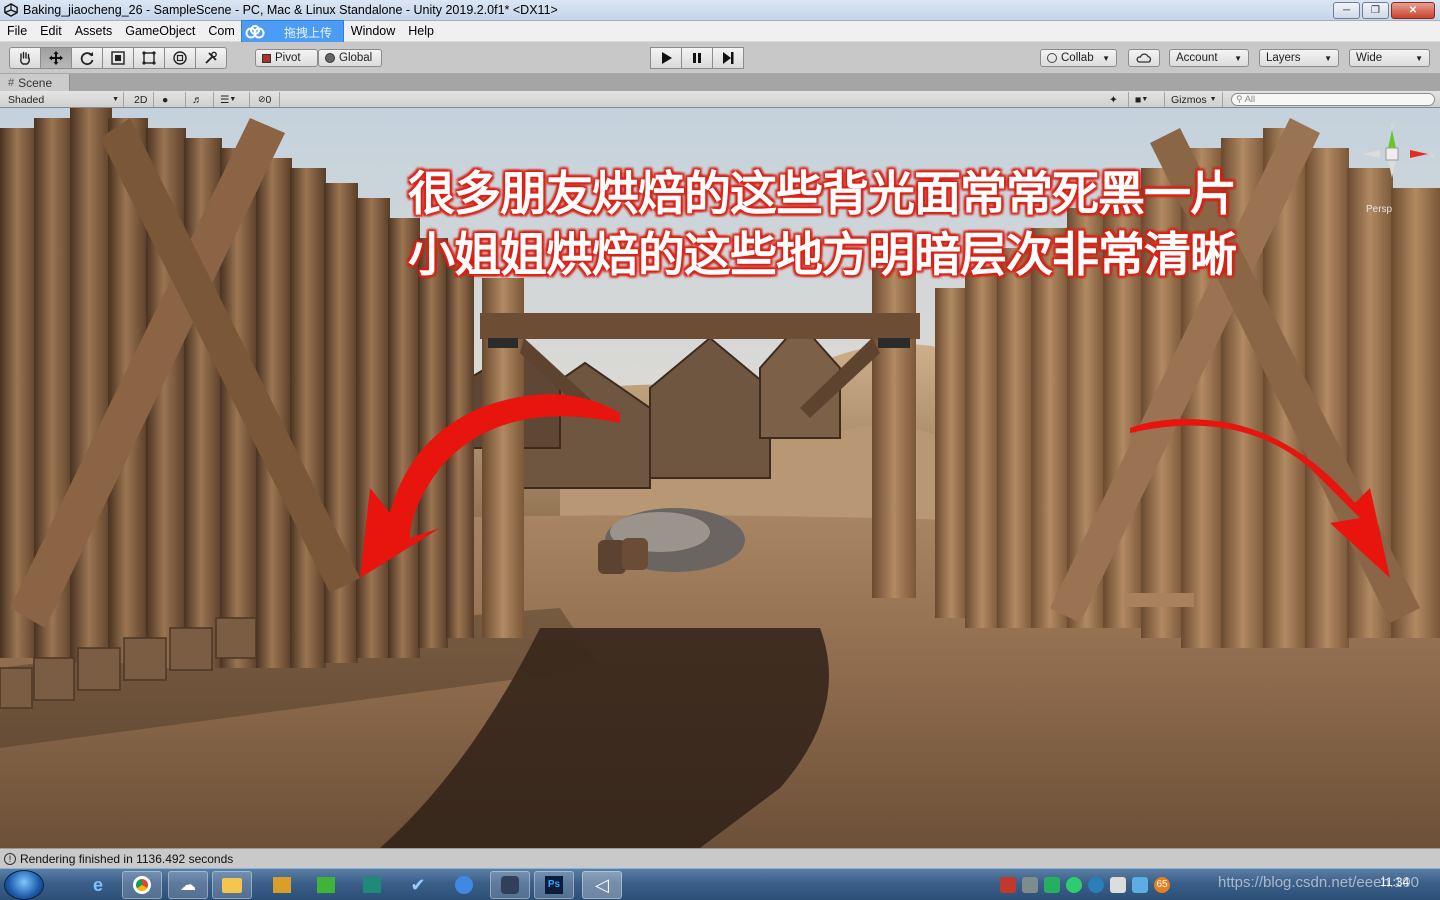  What do you see at coordinates (1333, 99) in the screenshot?
I see `scene-search-input: ⚲ All` at bounding box center [1333, 99].